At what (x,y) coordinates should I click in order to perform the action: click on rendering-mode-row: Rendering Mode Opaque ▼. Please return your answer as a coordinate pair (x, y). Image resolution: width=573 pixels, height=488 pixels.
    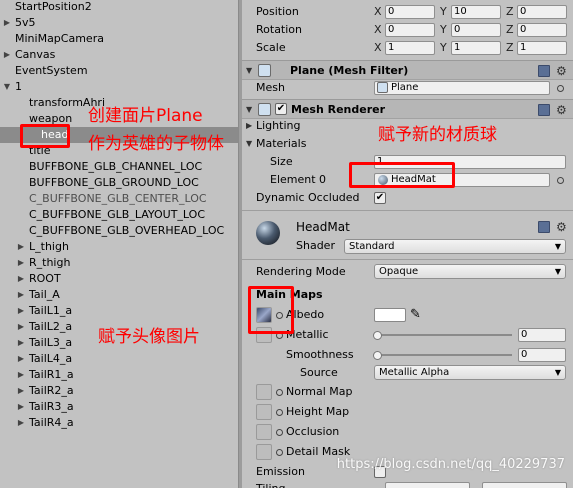
    Looking at the image, I should click on (407, 272).